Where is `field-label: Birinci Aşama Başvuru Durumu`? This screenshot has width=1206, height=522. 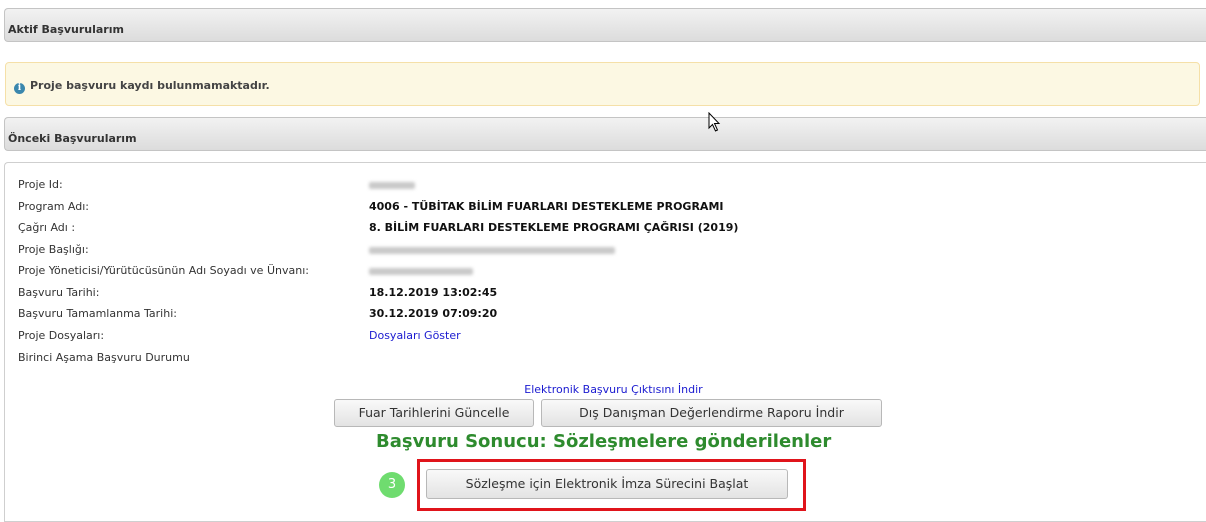
field-label: Birinci Aşama Başvuru Durumu is located at coordinates (104, 357).